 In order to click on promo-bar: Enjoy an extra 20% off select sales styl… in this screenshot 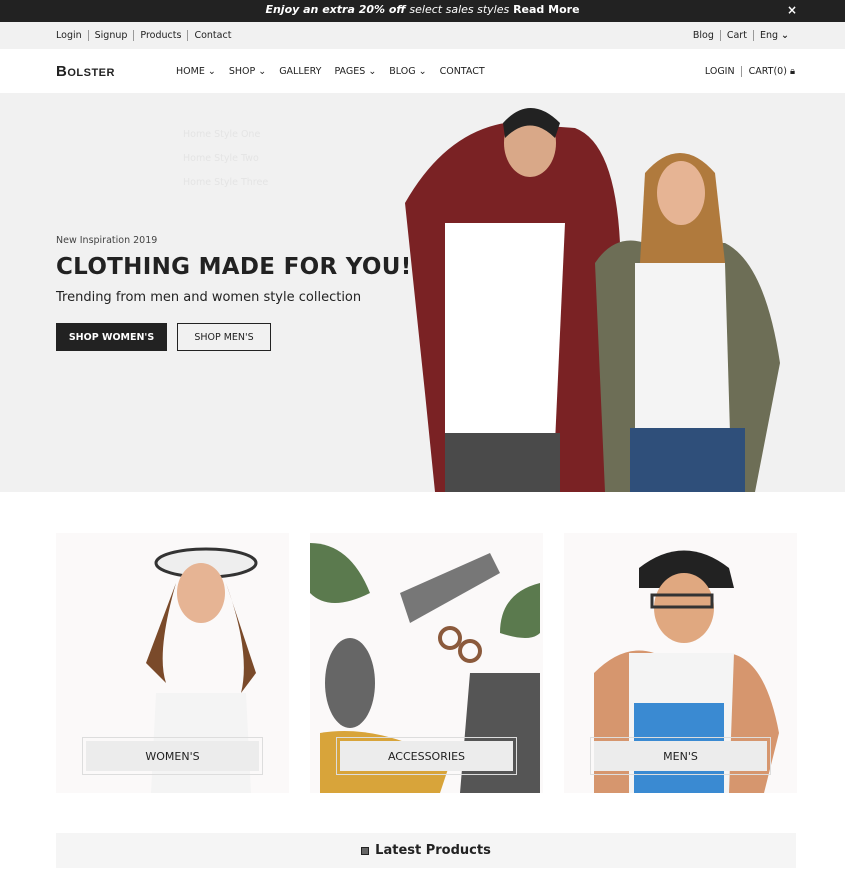, I will do `click(422, 11)`.